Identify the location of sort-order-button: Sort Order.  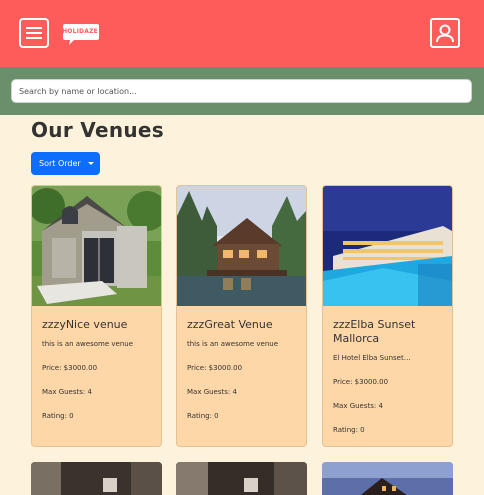
(65, 163).